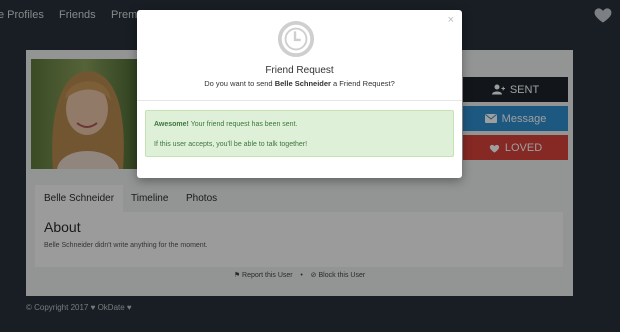  What do you see at coordinates (171, 124) in the screenshot?
I see `alert-strong: Awesome!` at bounding box center [171, 124].